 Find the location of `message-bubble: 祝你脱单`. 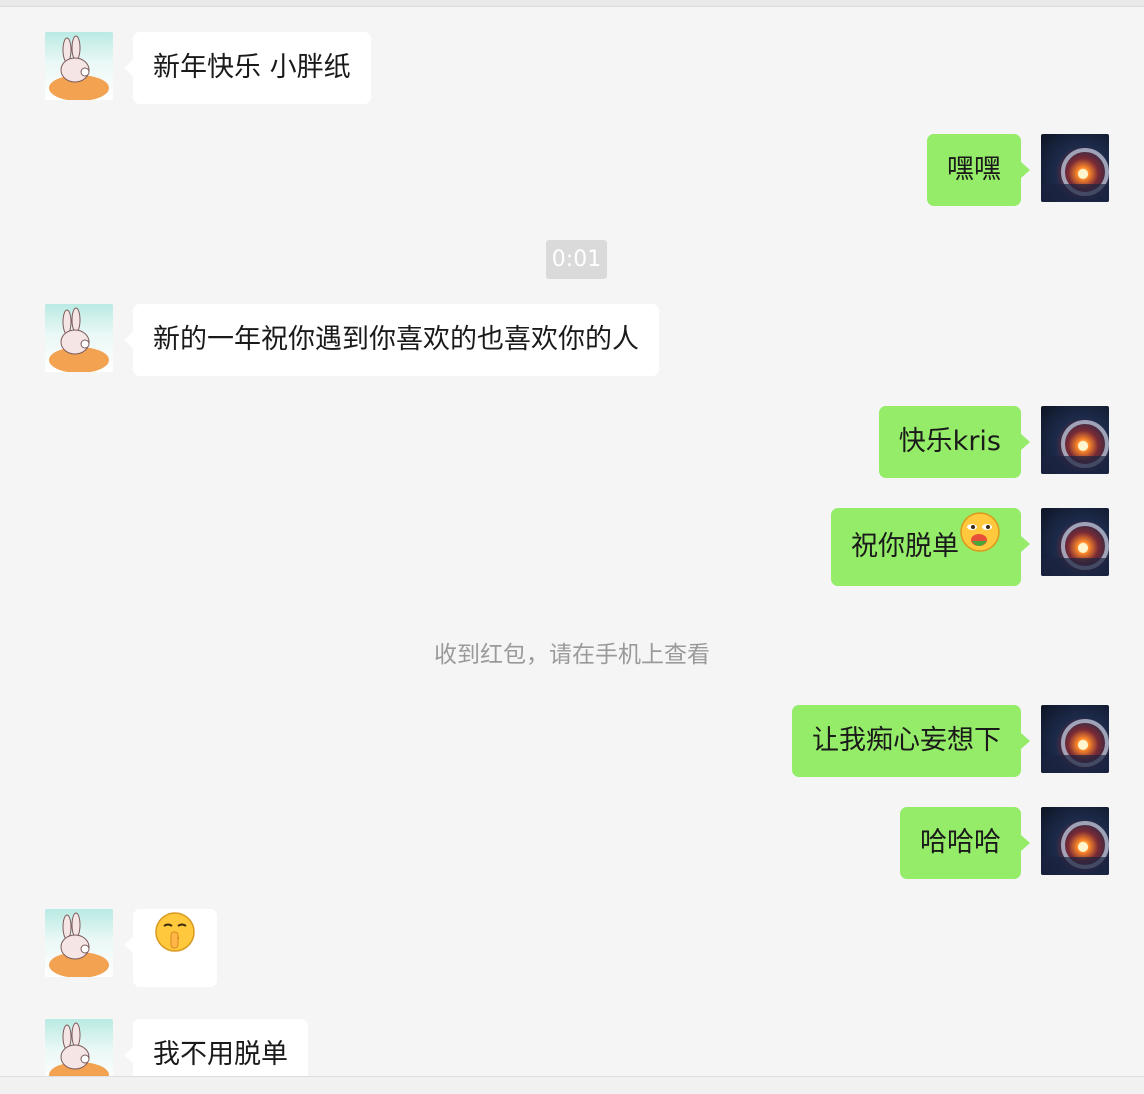

message-bubble: 祝你脱单 is located at coordinates (930, 546).